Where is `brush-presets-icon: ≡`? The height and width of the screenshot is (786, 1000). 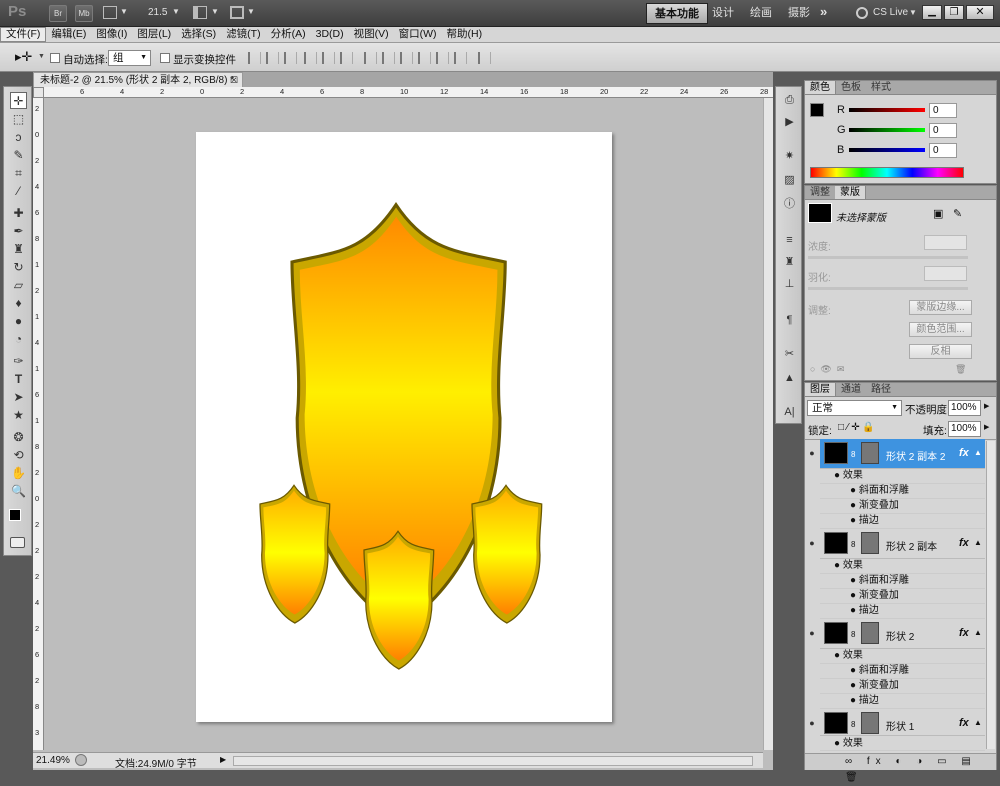
brush-presets-icon: ≡ is located at coordinates (789, 240).